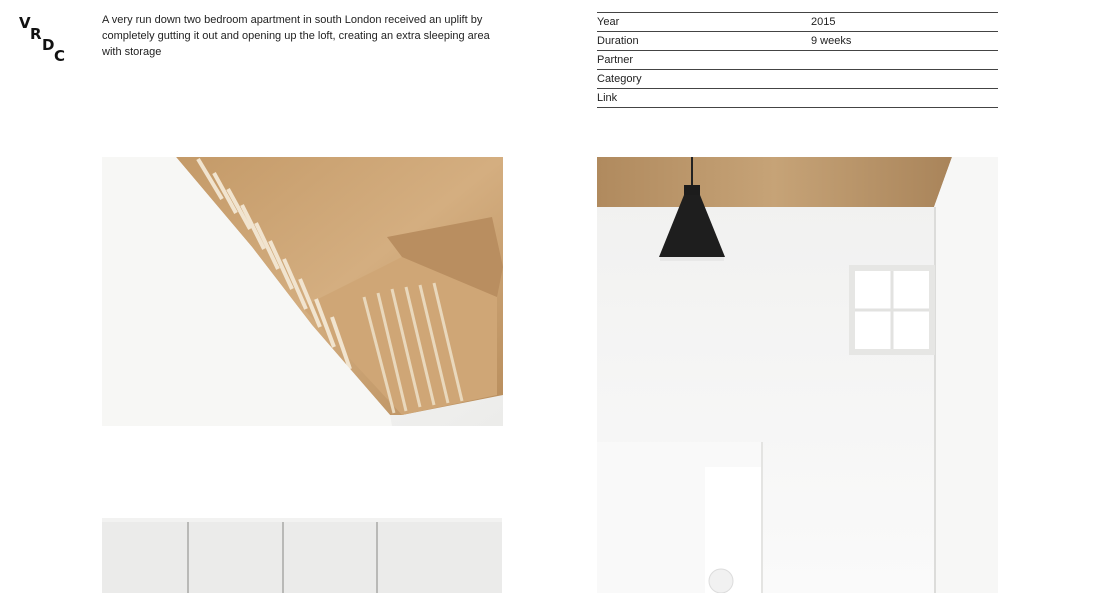 This screenshot has width=1100, height=593. I want to click on logo-letter-v: V, so click(25, 23).